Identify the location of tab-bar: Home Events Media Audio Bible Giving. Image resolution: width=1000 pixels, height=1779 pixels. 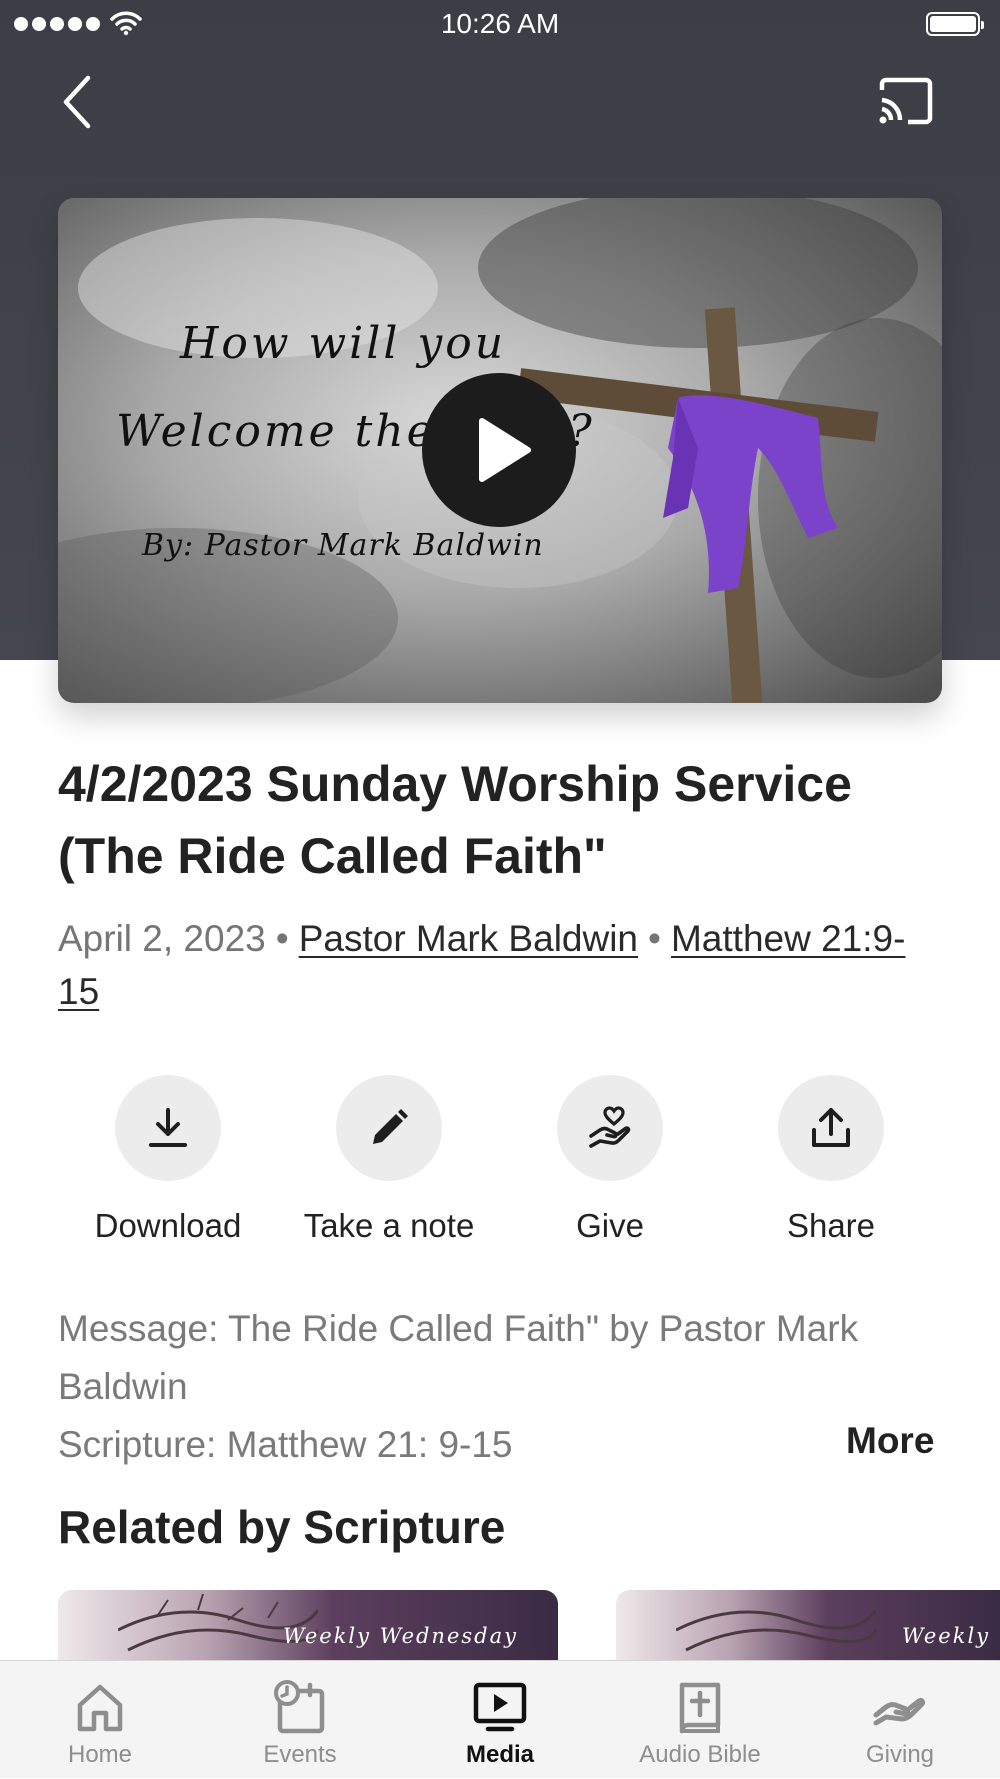
(500, 1719).